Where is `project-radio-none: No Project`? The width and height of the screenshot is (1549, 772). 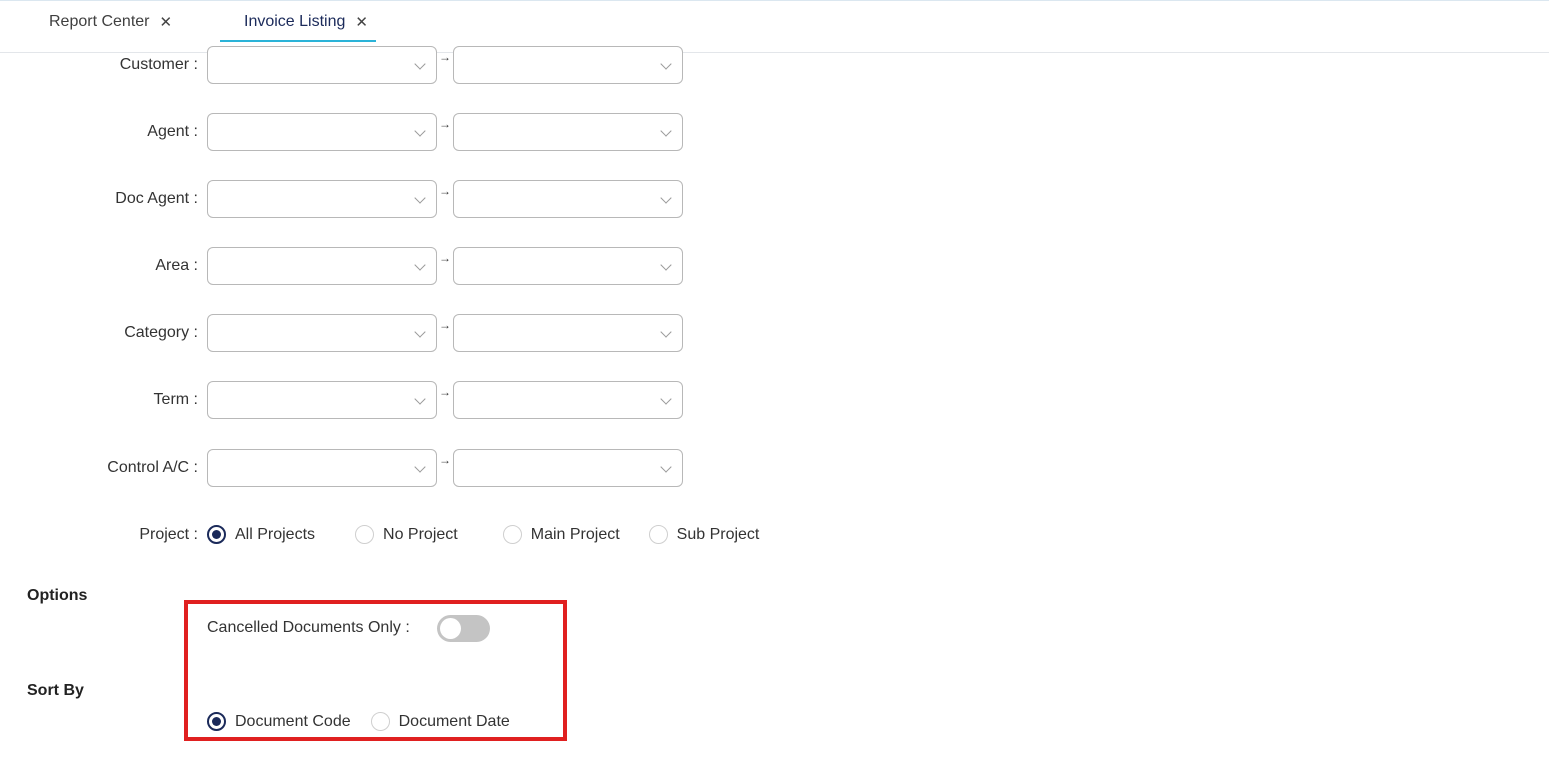 project-radio-none: No Project is located at coordinates (406, 534).